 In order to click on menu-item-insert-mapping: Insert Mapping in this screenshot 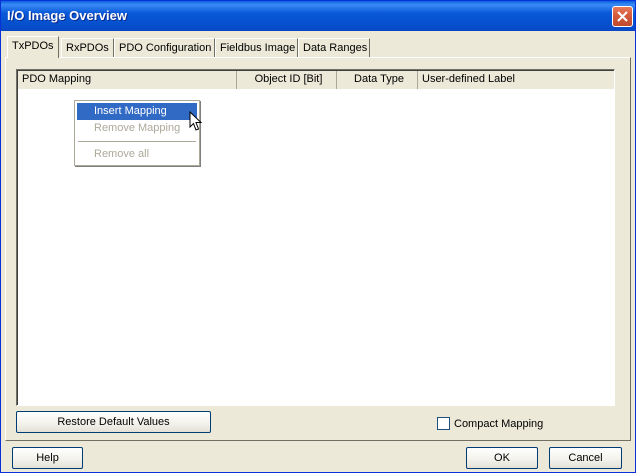, I will do `click(137, 111)`.